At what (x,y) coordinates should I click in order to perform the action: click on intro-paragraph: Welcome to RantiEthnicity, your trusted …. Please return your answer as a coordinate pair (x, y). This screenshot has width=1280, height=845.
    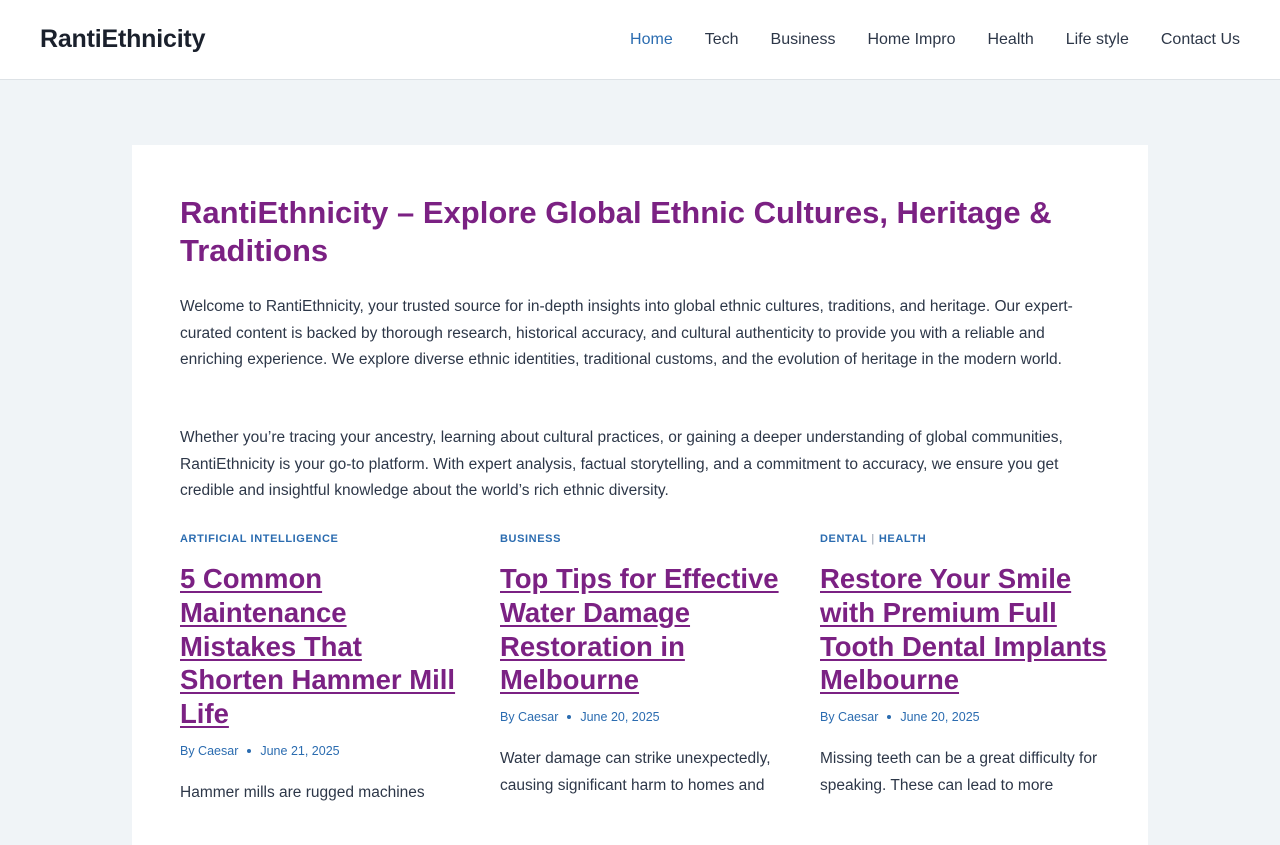
    Looking at the image, I should click on (626, 333).